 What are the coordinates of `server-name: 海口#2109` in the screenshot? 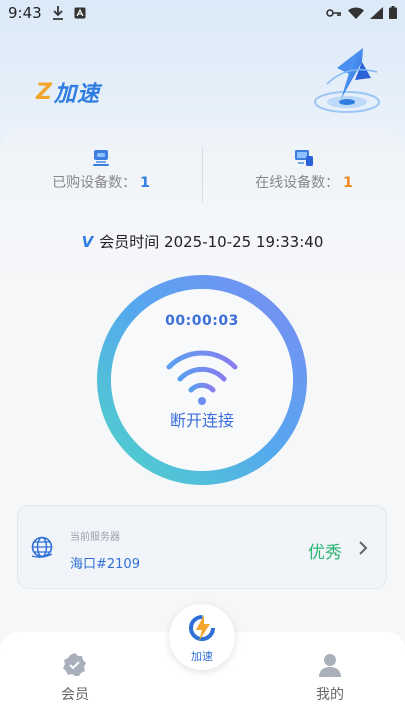 It's located at (105, 564).